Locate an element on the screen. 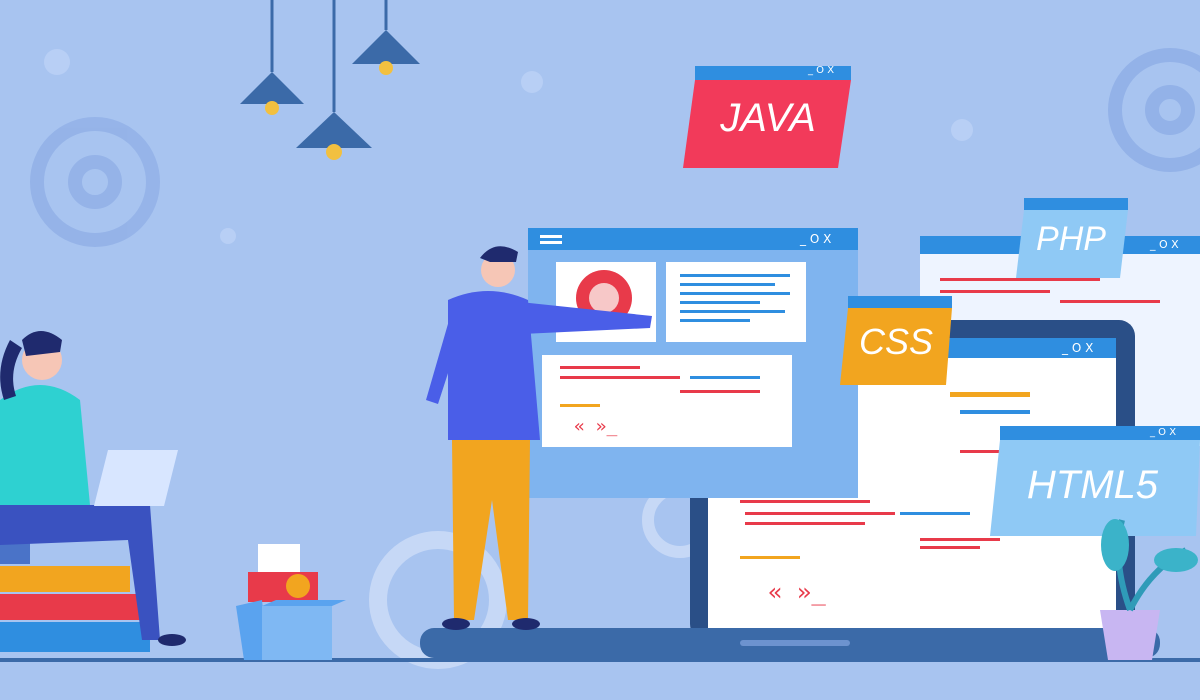 Image resolution: width=1200 pixels, height=700 pixels. box-icon is located at coordinates (291, 602).